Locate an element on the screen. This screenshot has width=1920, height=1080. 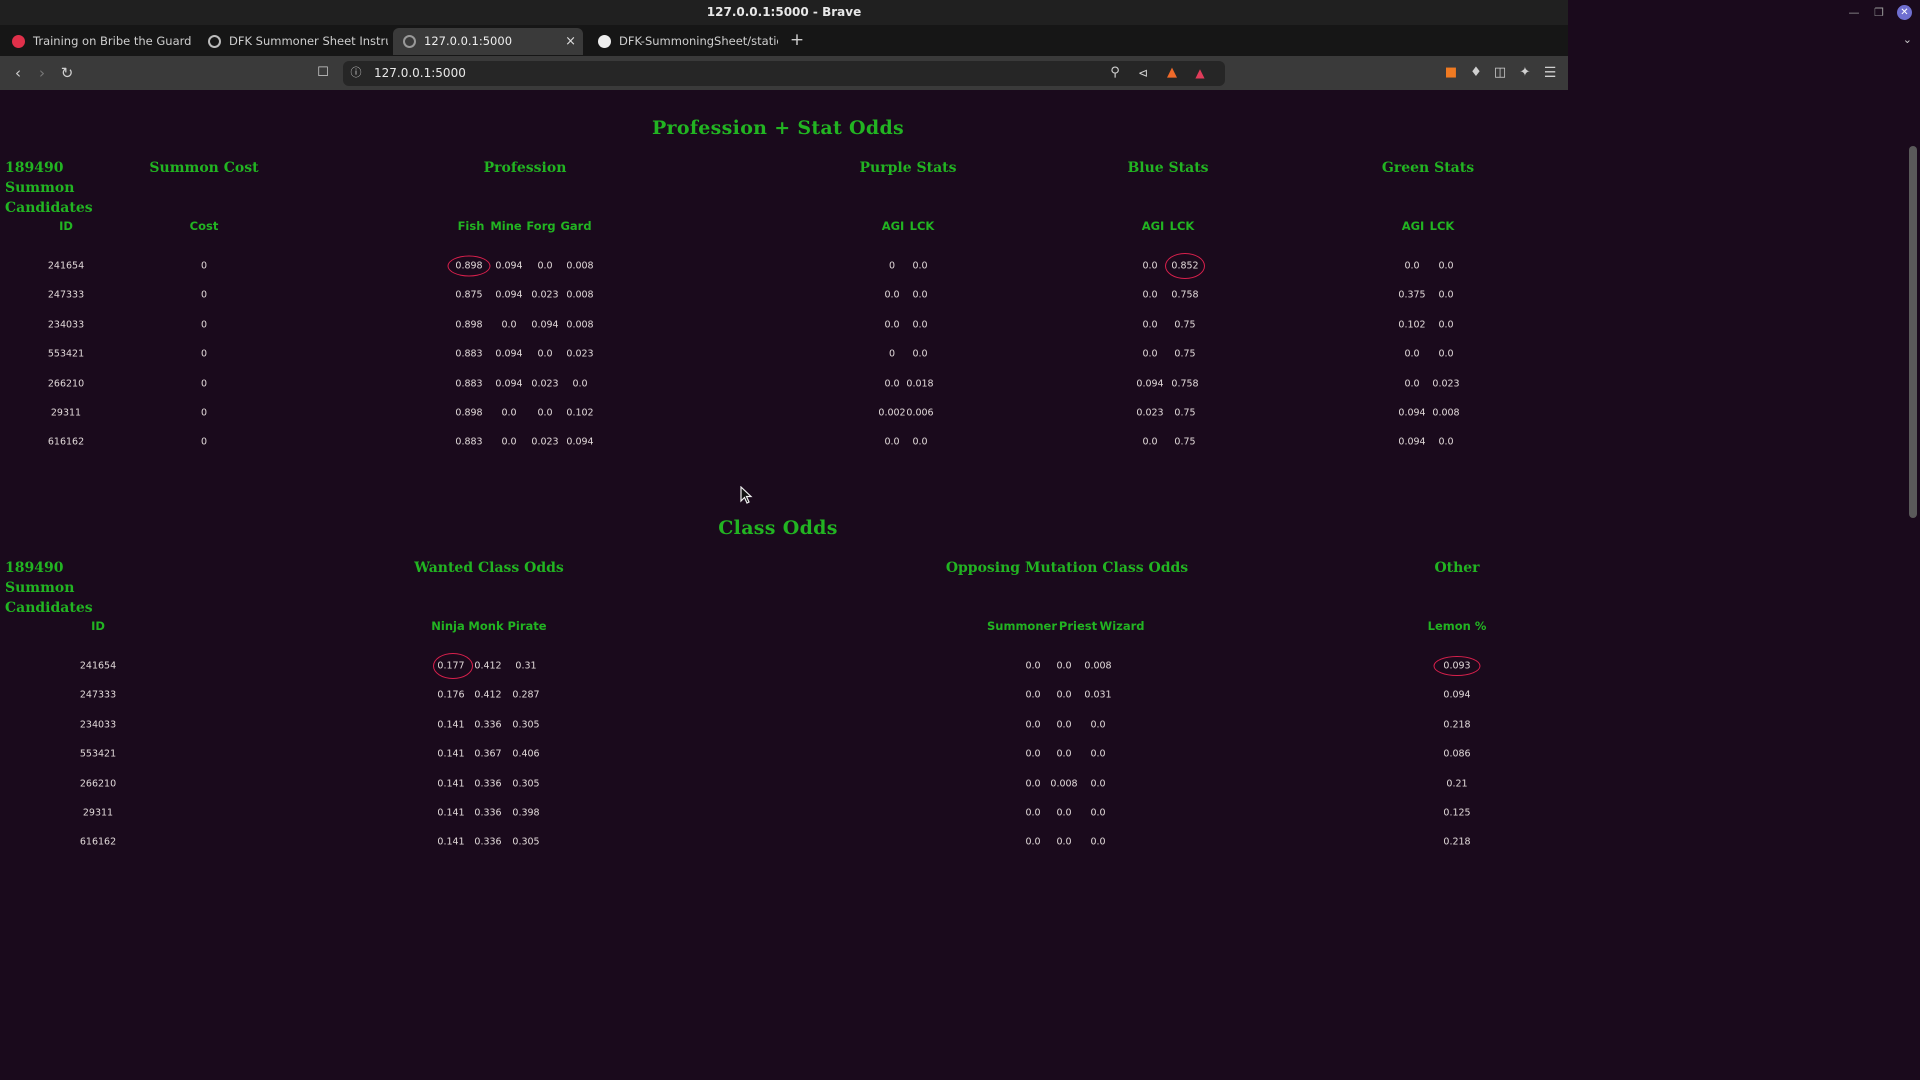
scrollbar-thumb is located at coordinates (1913, 332).